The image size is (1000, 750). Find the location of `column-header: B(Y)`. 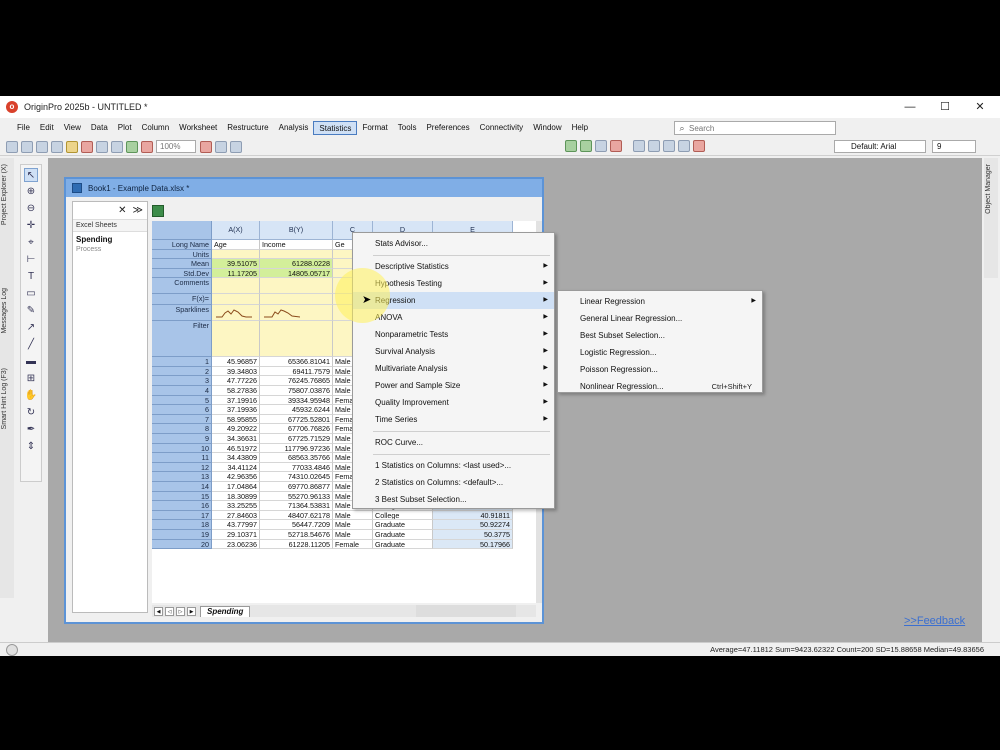

column-header: B(Y) is located at coordinates (296, 230).